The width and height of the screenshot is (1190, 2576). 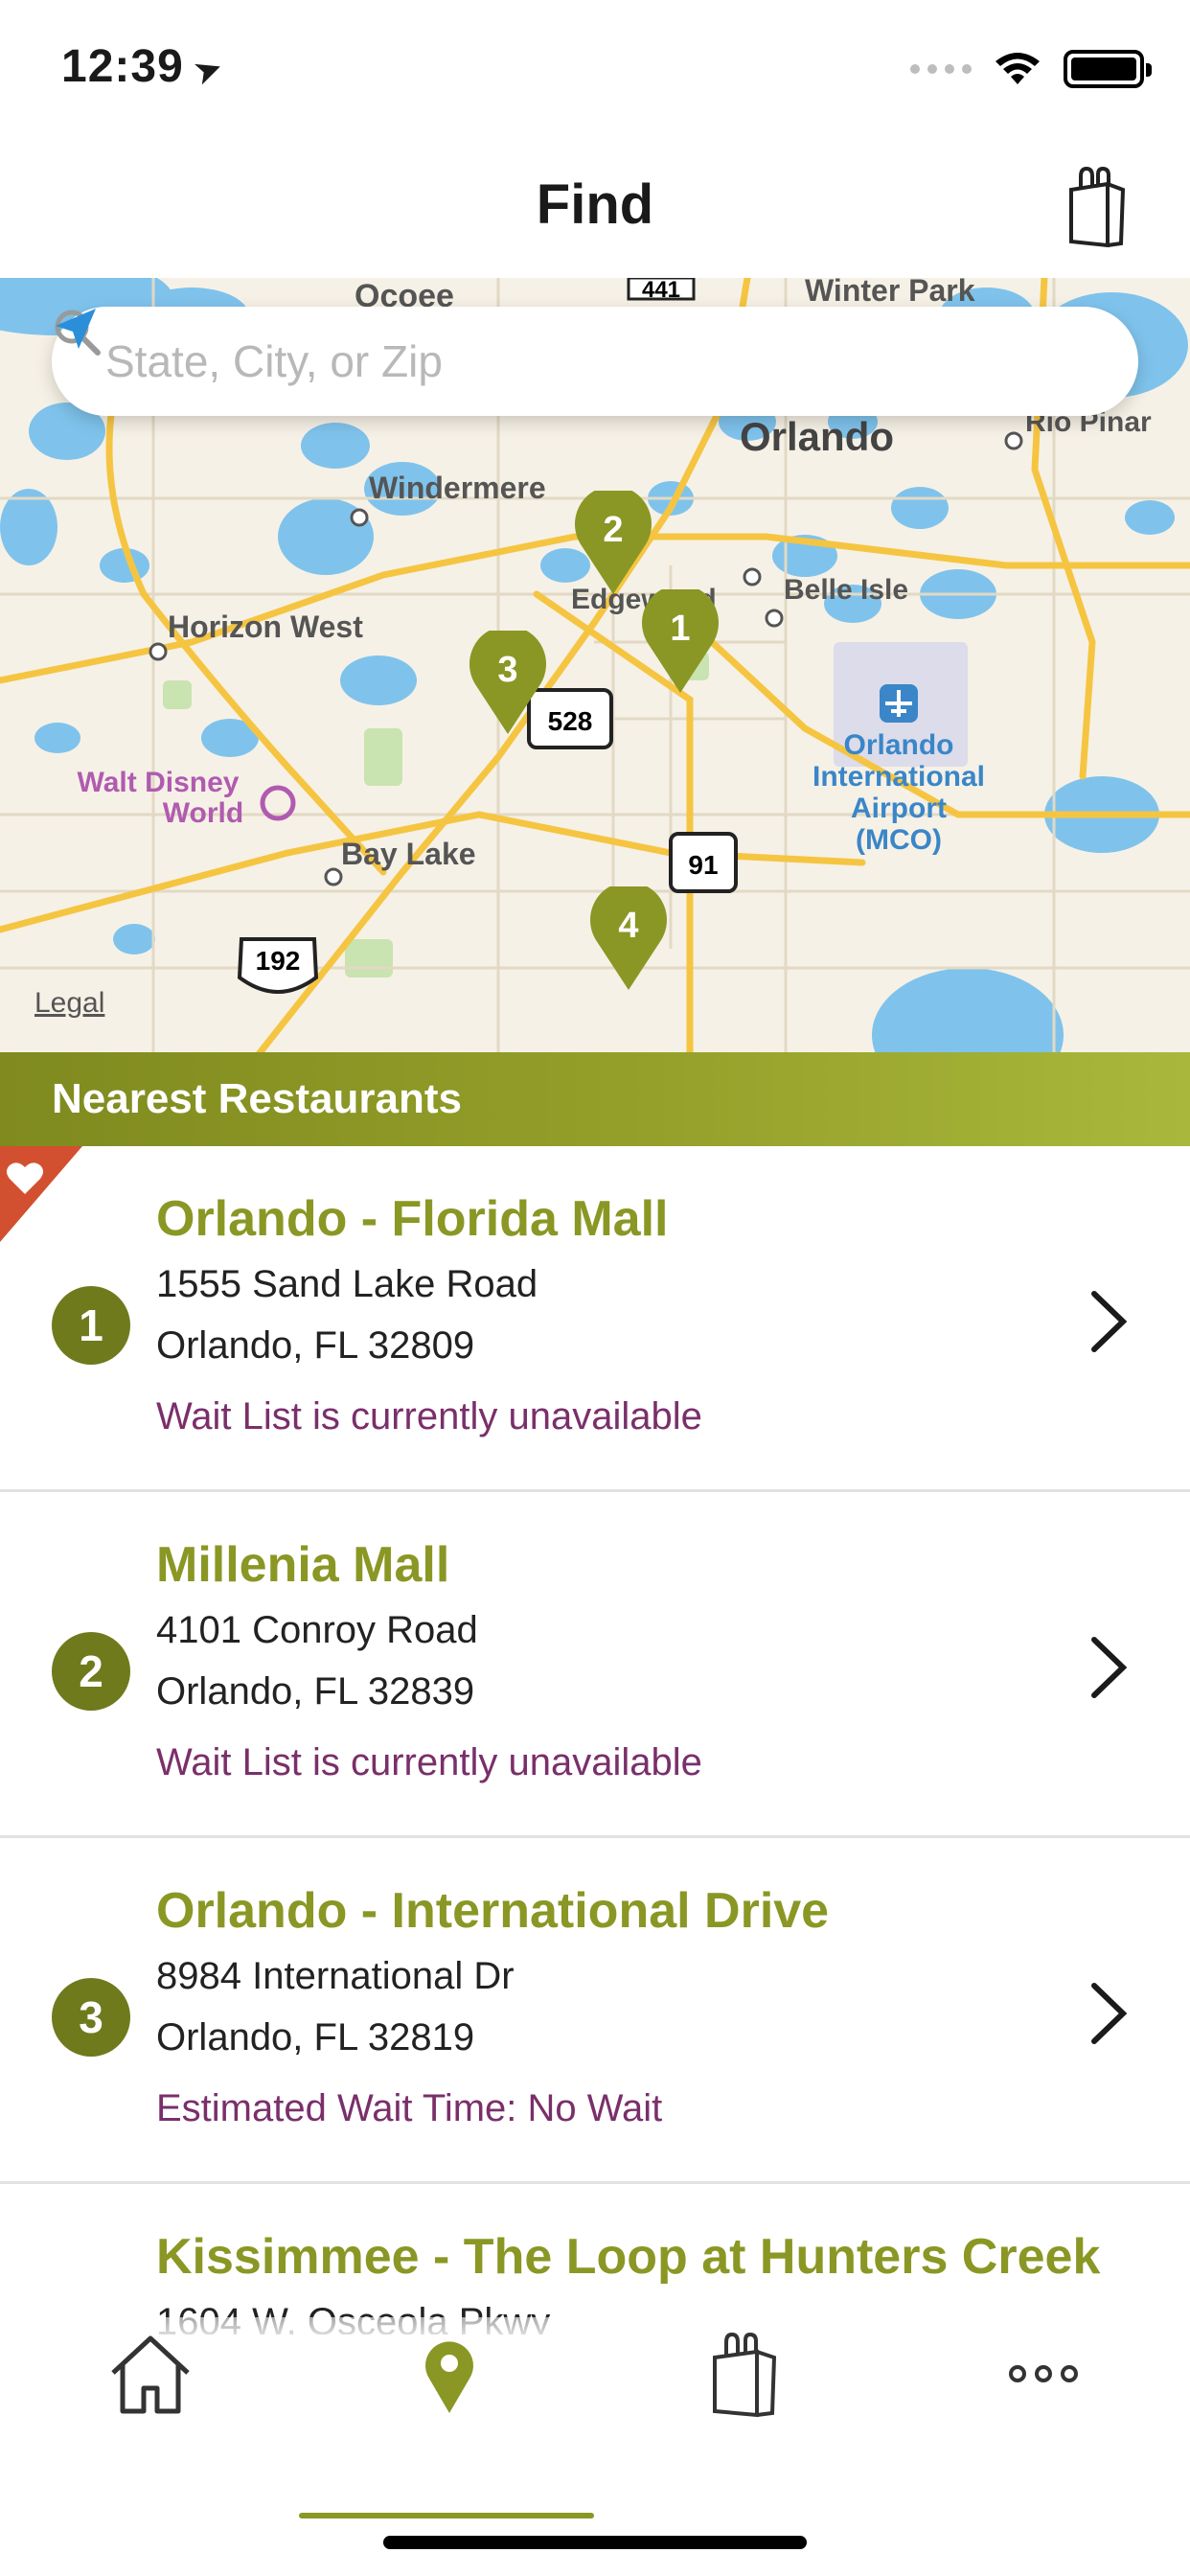 What do you see at coordinates (846, 590) in the screenshot?
I see `svg-text: Belle Isle` at bounding box center [846, 590].